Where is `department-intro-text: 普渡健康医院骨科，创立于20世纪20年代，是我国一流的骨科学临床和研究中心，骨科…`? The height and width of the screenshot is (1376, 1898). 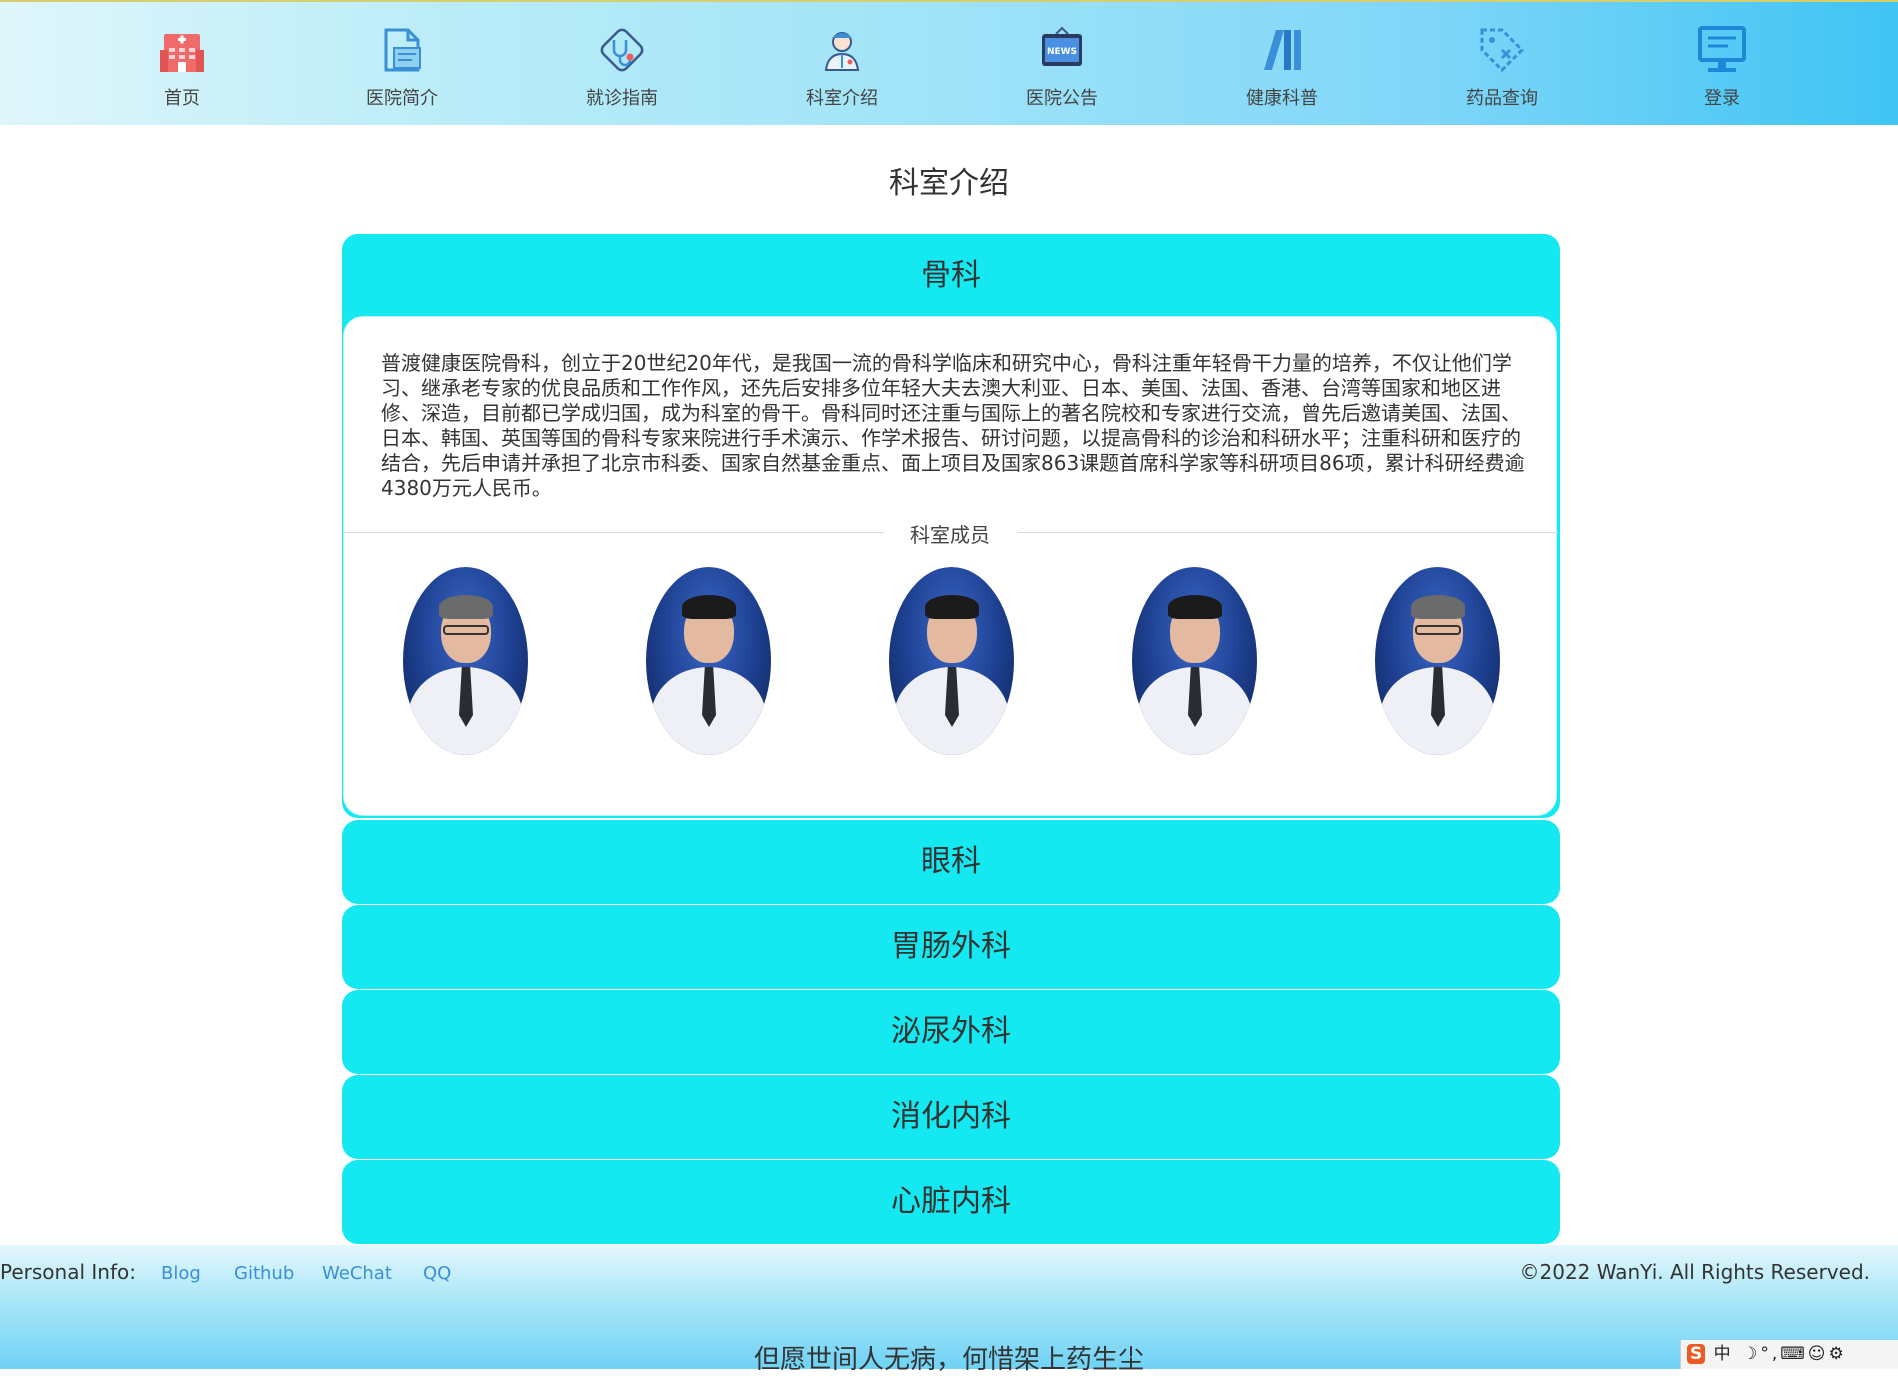 department-intro-text: 普渡健康医院骨科，创立于20世纪20年代，是我国一流的骨科学临床和研究中心，骨科… is located at coordinates (953, 425).